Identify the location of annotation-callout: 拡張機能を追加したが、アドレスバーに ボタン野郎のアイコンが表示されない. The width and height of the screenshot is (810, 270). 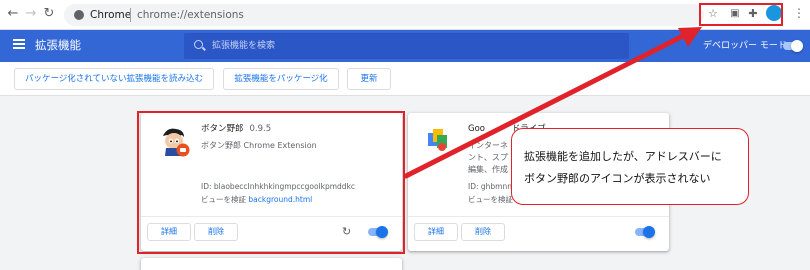
(630, 166).